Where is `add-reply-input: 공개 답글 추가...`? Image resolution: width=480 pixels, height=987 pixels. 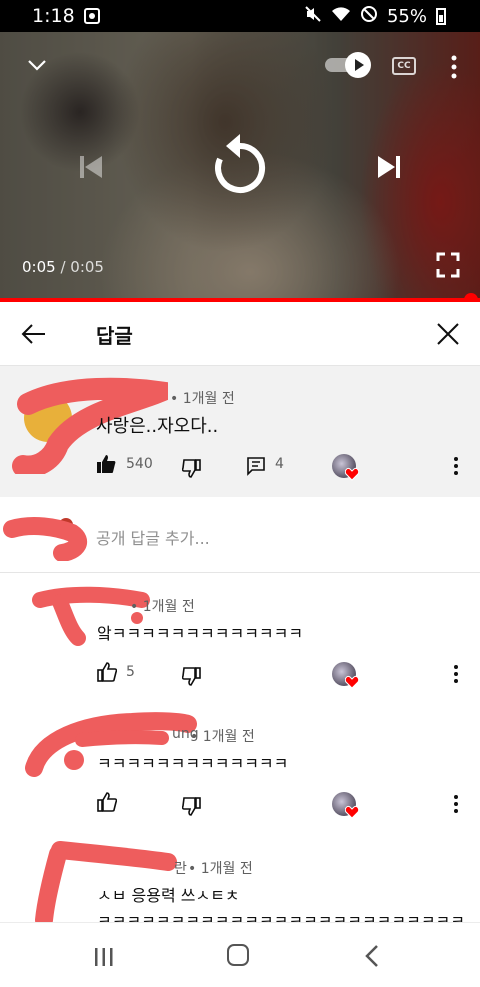
add-reply-input: 공개 답글 추가... is located at coordinates (153, 537).